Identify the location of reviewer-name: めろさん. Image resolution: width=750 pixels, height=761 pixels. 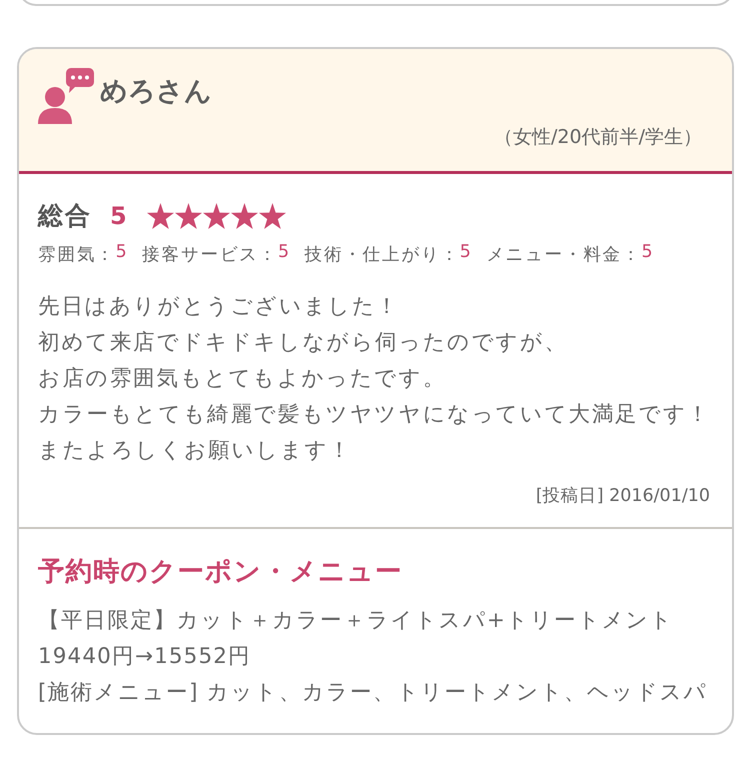
(156, 92).